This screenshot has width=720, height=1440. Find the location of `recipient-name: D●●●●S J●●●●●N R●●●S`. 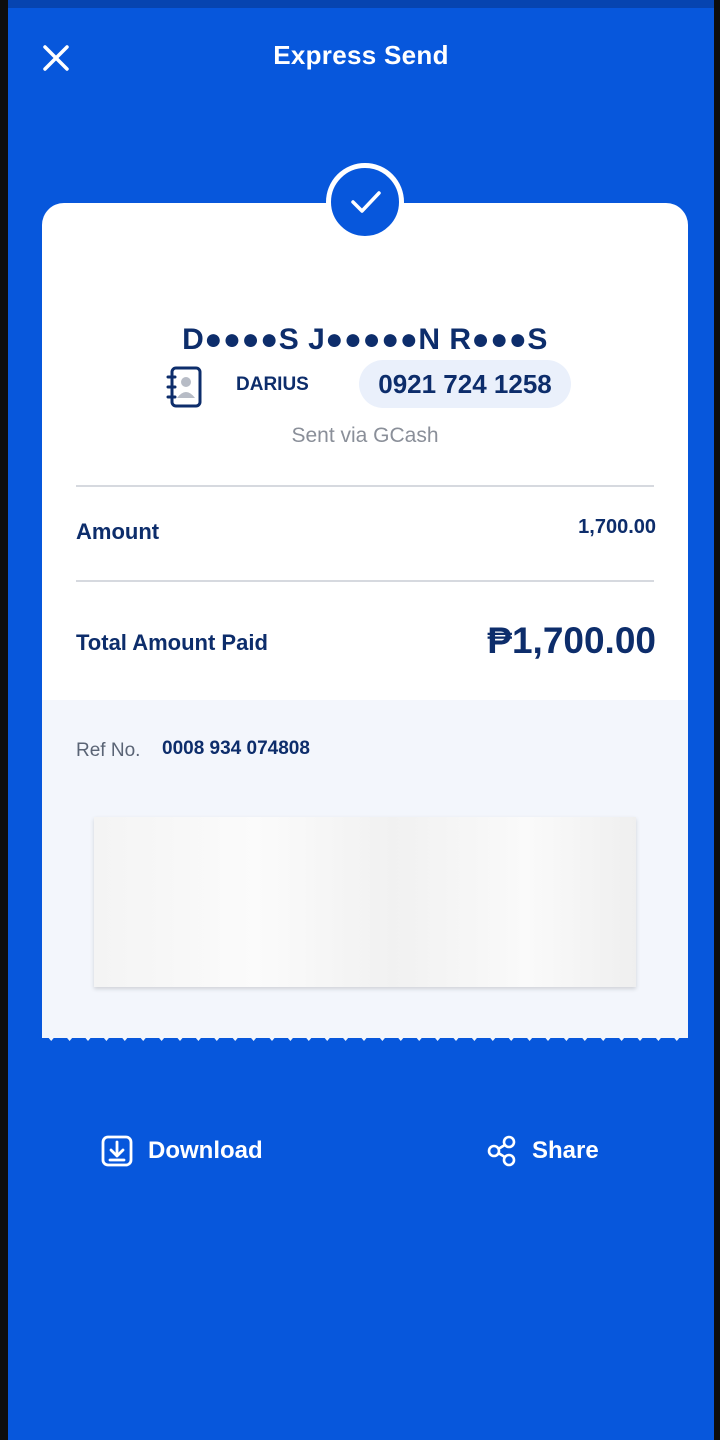

recipient-name: D●●●●S J●●●●●N R●●●S is located at coordinates (365, 339).